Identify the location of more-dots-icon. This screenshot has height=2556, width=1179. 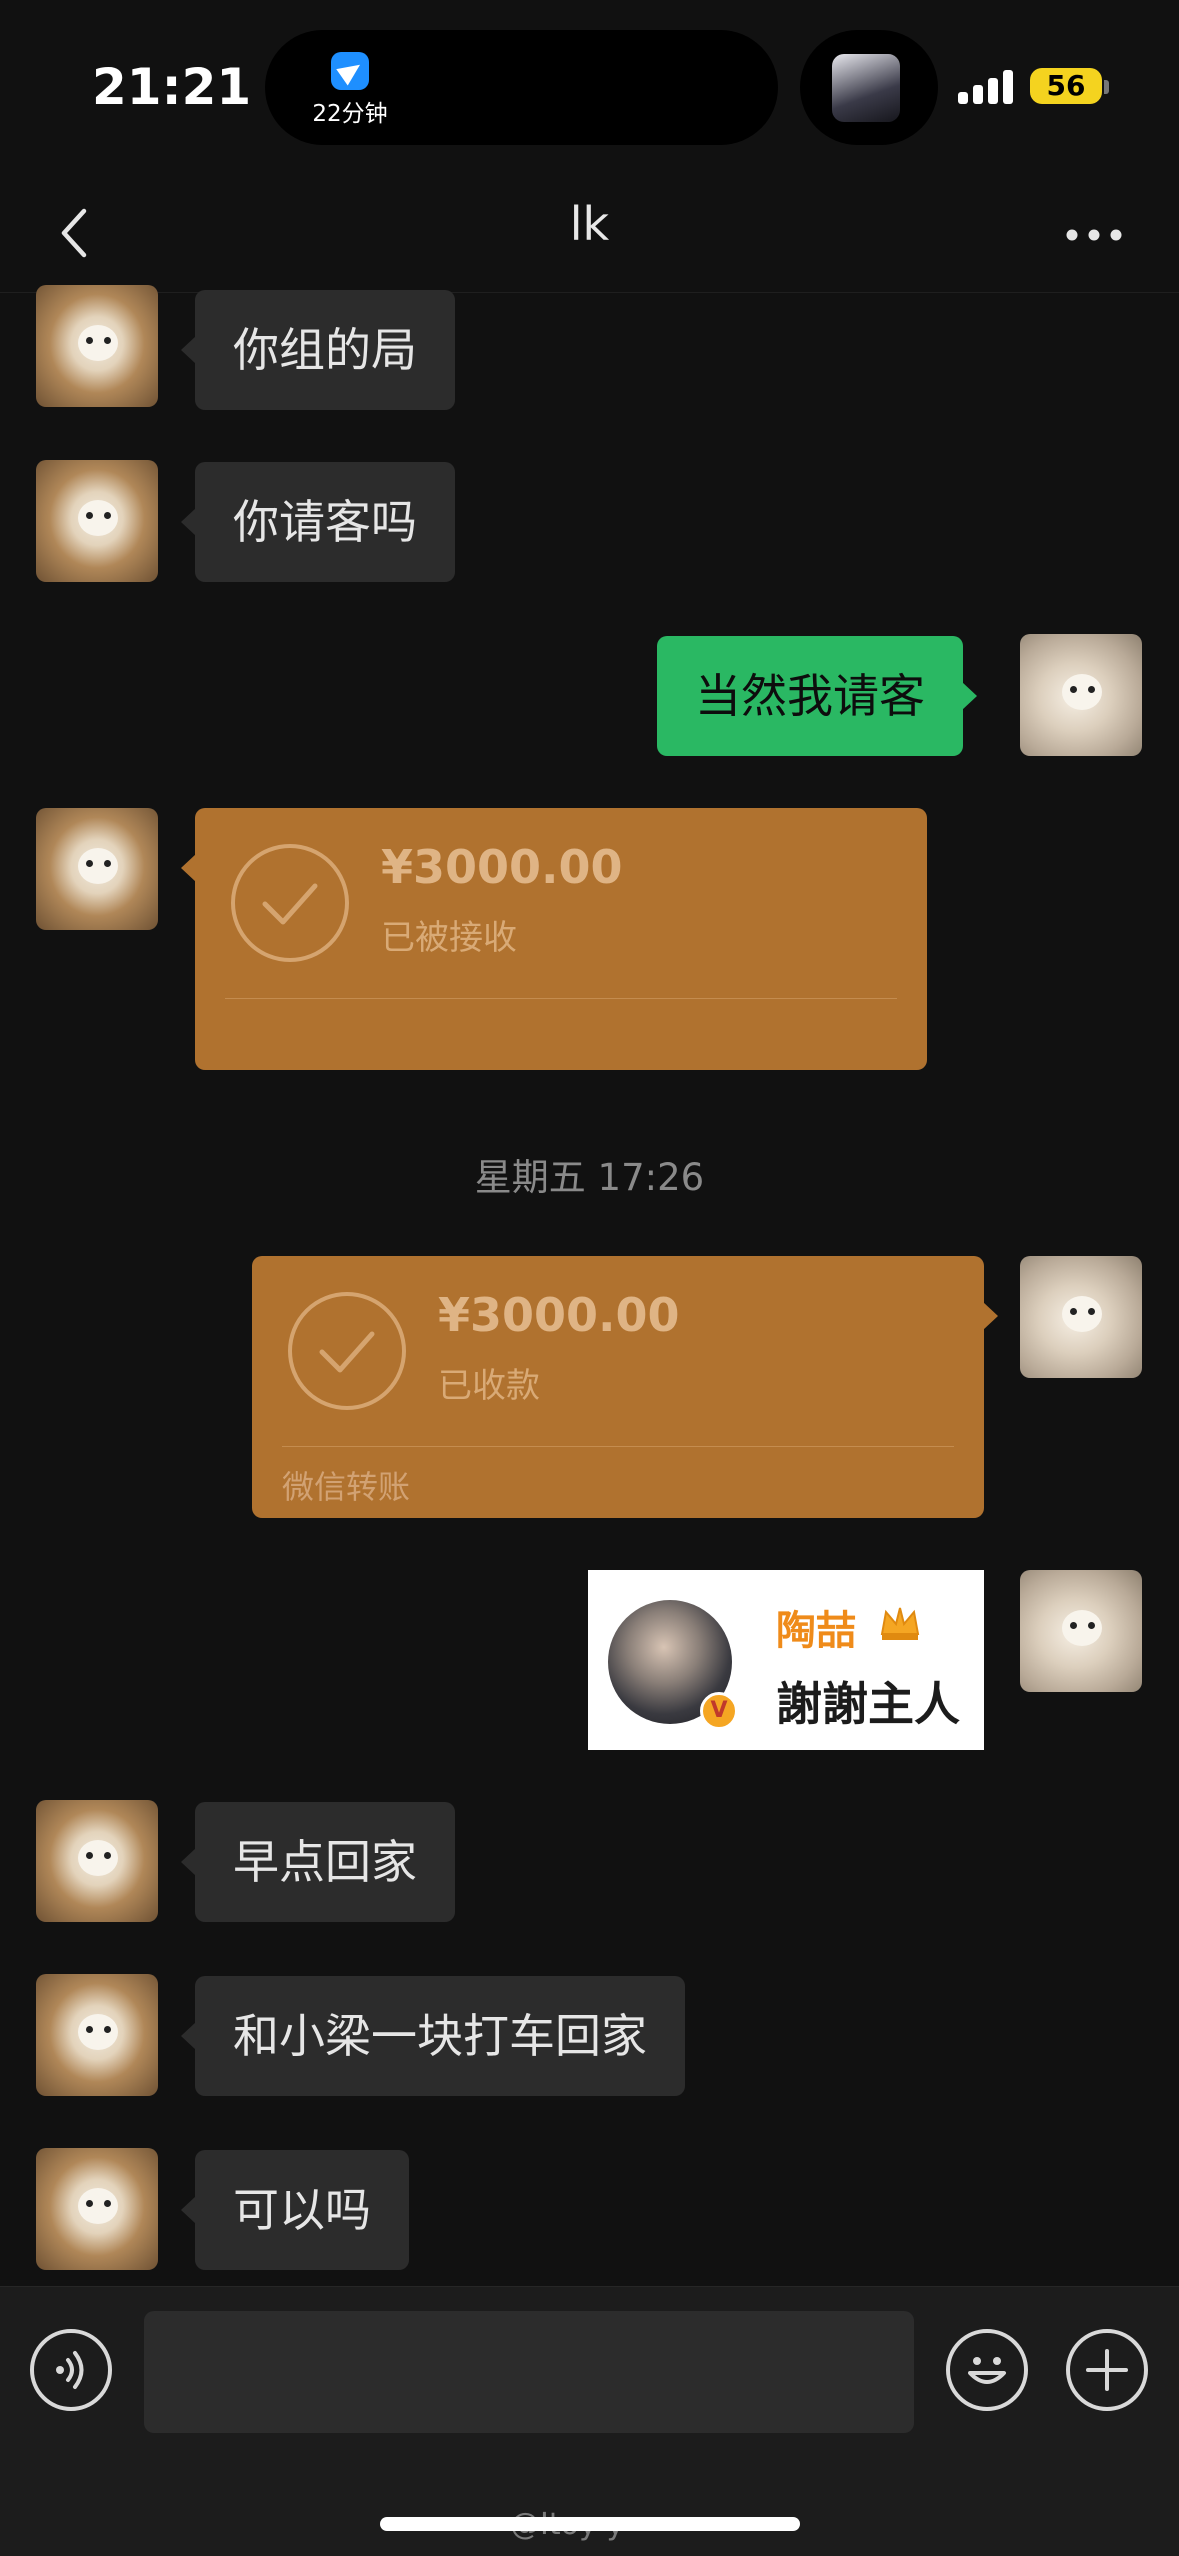
(1094, 235).